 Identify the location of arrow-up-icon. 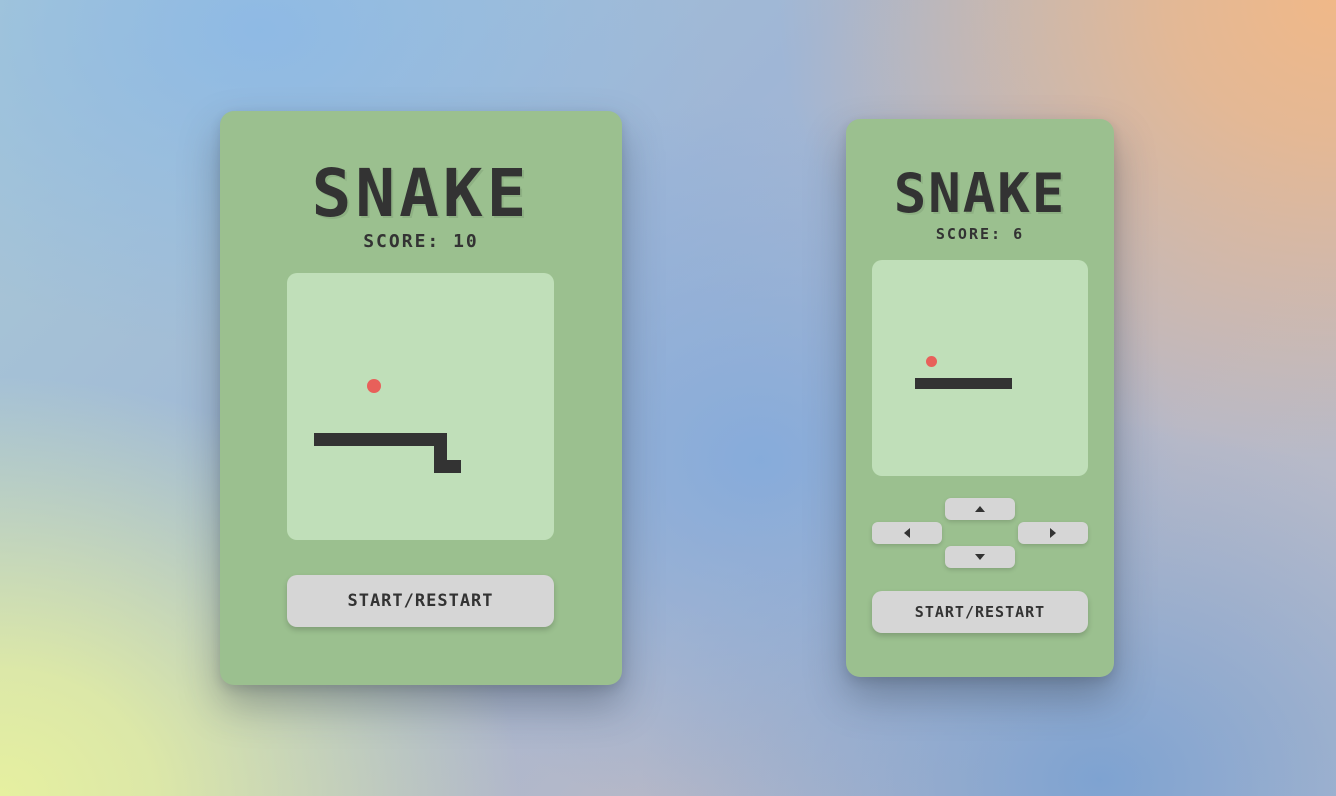
(980, 509).